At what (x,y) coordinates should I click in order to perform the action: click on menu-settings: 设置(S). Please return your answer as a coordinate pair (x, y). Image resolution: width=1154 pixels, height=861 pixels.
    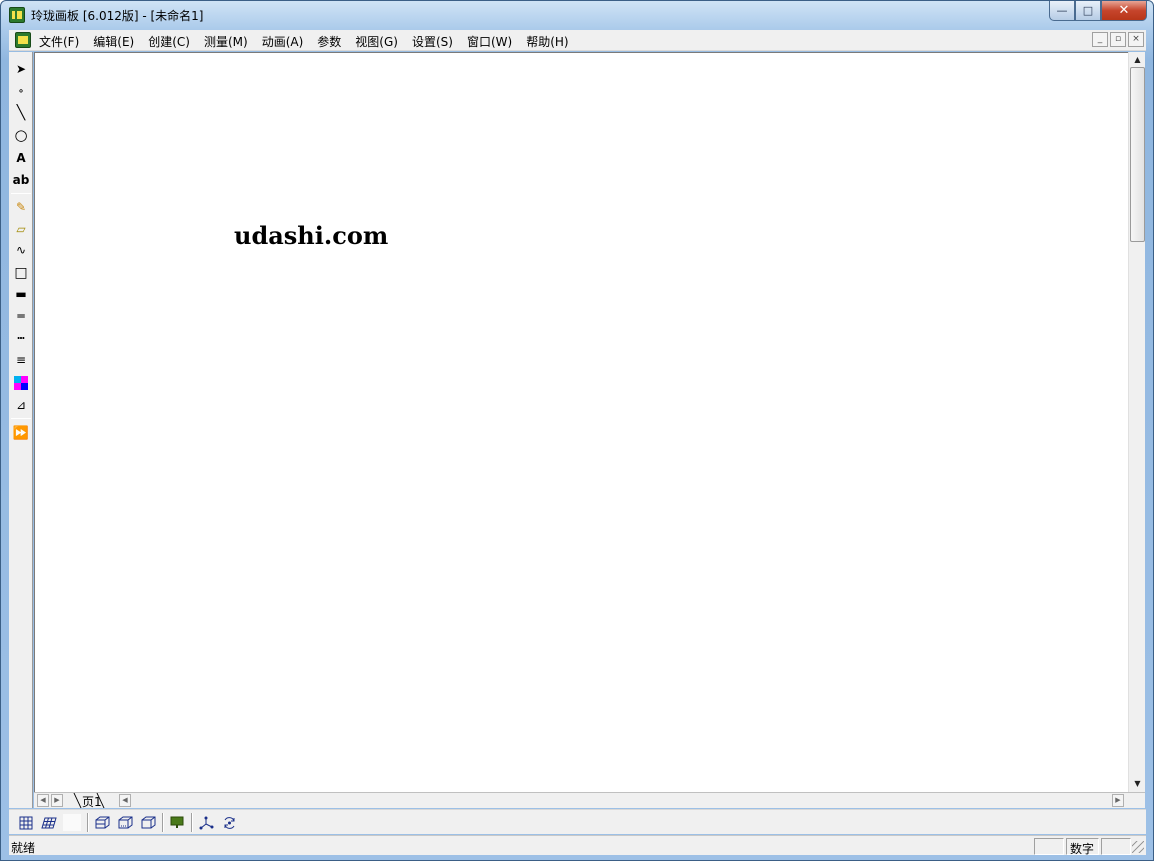
    Looking at the image, I should click on (432, 41).